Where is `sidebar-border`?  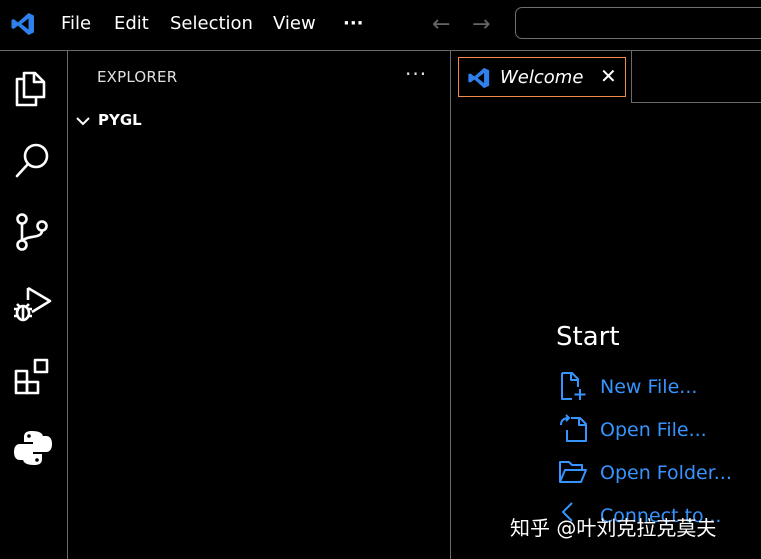
sidebar-border is located at coordinates (450, 305).